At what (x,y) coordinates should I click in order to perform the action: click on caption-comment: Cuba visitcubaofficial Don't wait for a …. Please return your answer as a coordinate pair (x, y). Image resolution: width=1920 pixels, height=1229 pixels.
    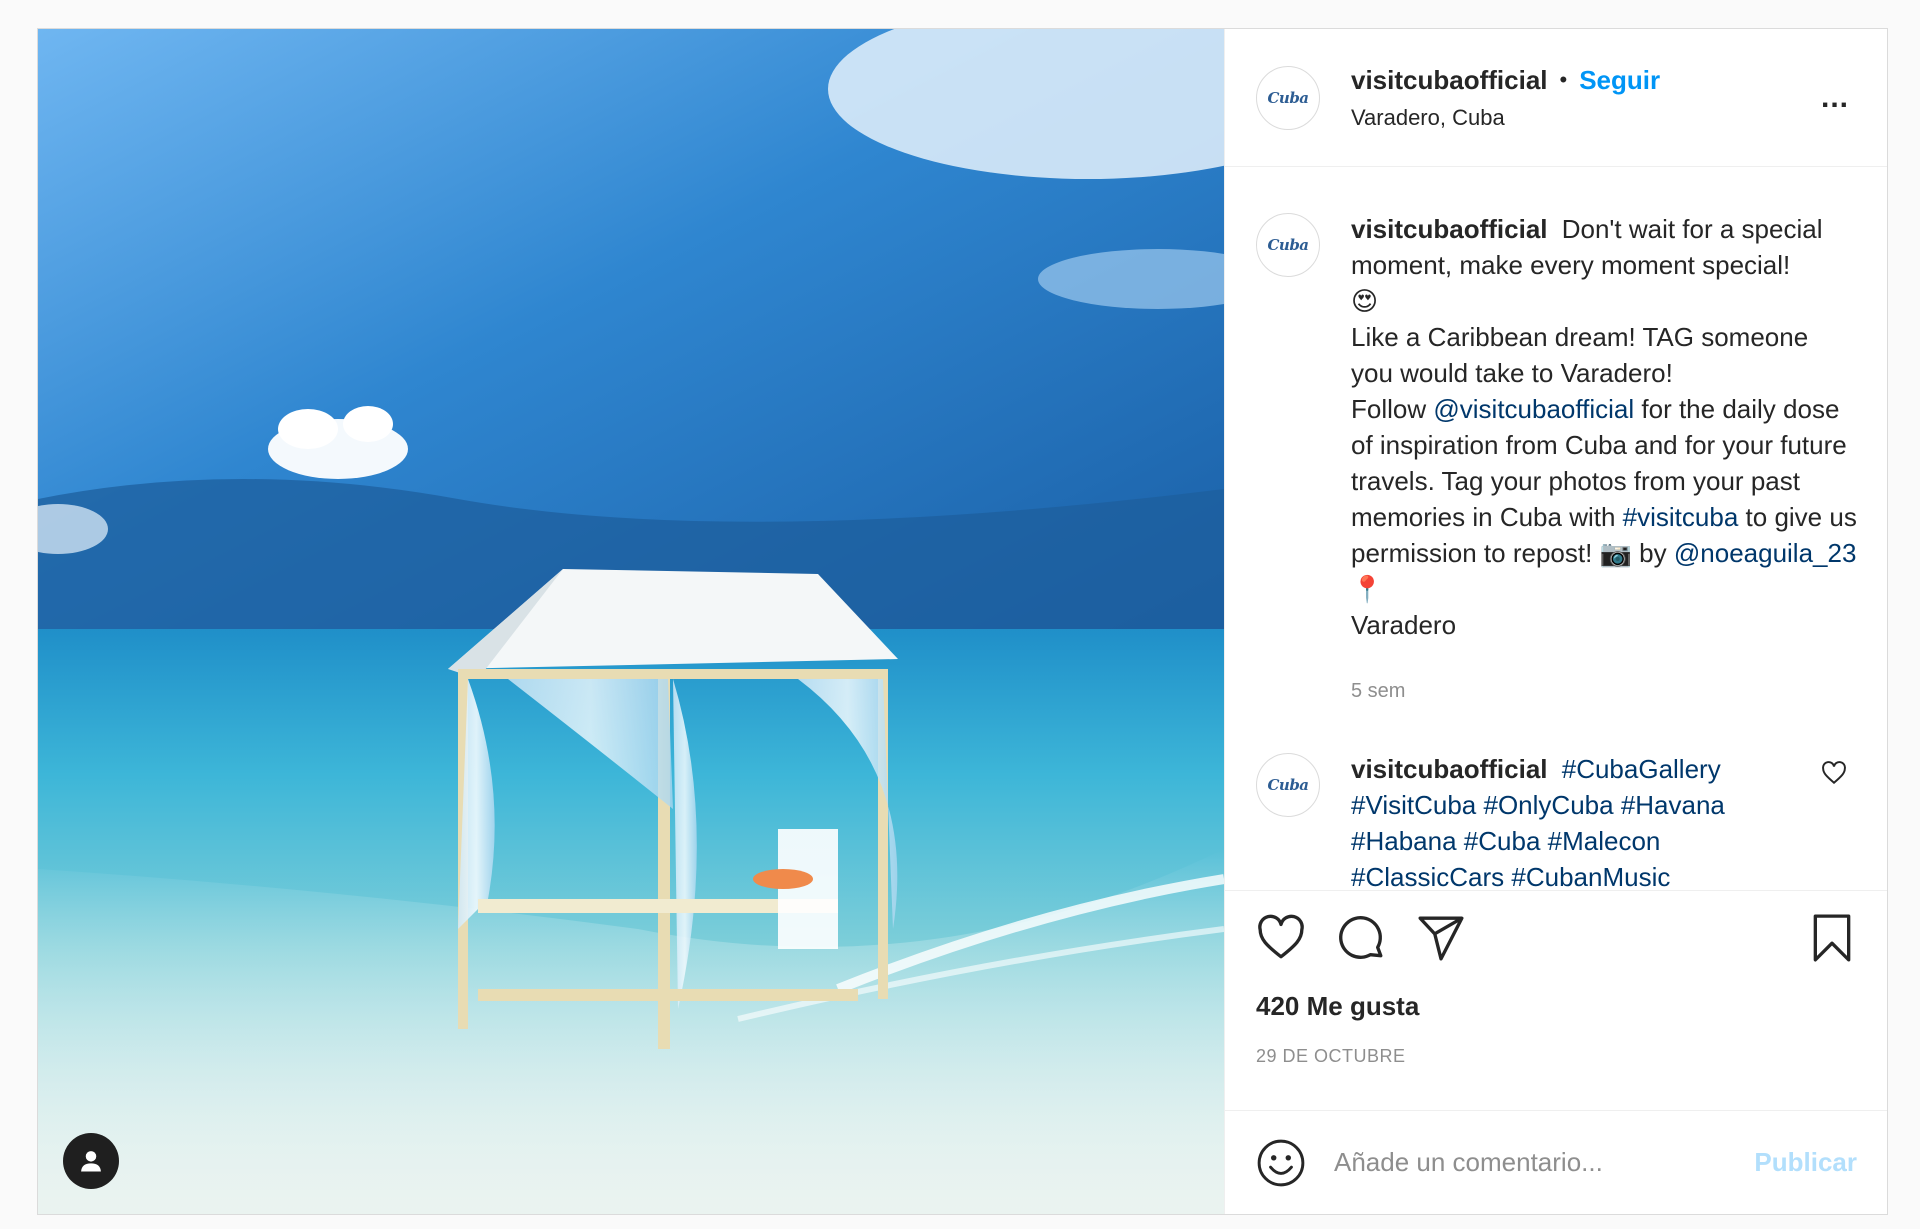
    Looking at the image, I should click on (1556, 460).